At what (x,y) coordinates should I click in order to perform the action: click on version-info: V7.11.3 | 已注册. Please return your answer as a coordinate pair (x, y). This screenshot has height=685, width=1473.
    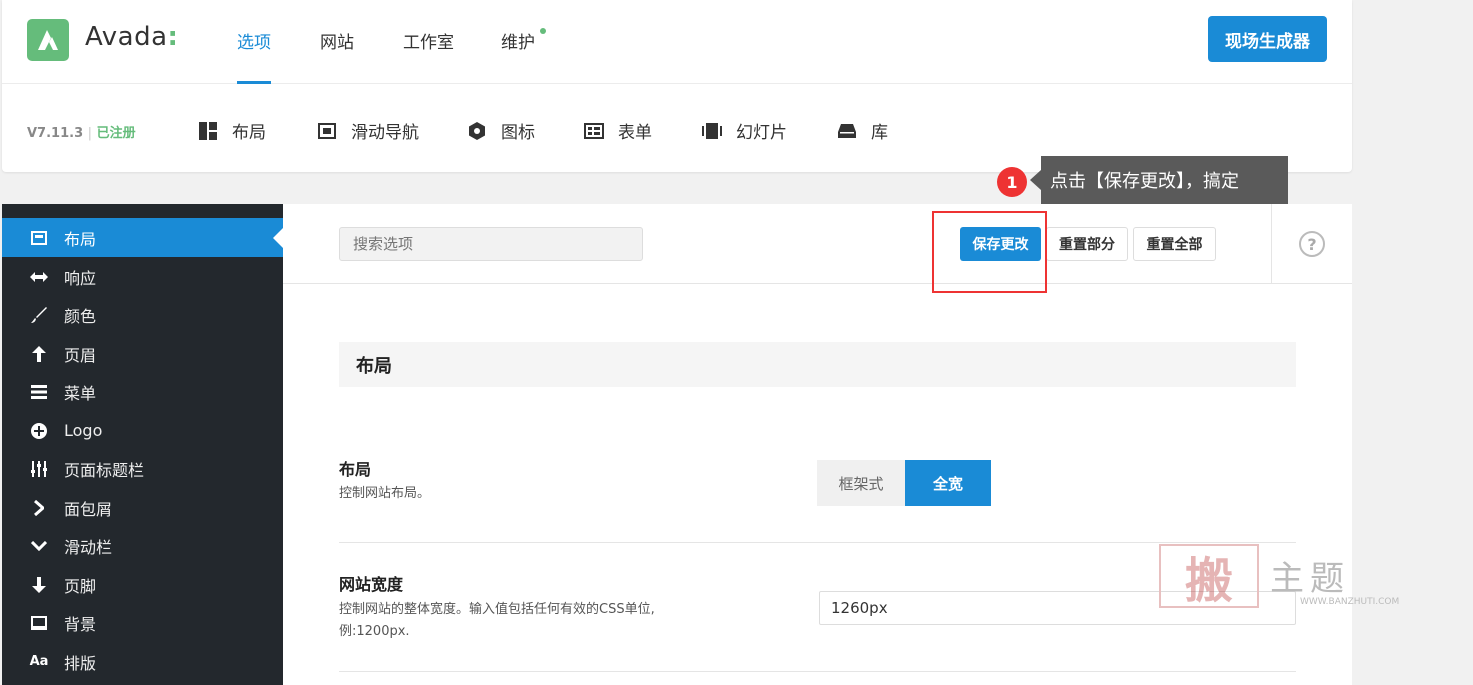
    Looking at the image, I should click on (81, 133).